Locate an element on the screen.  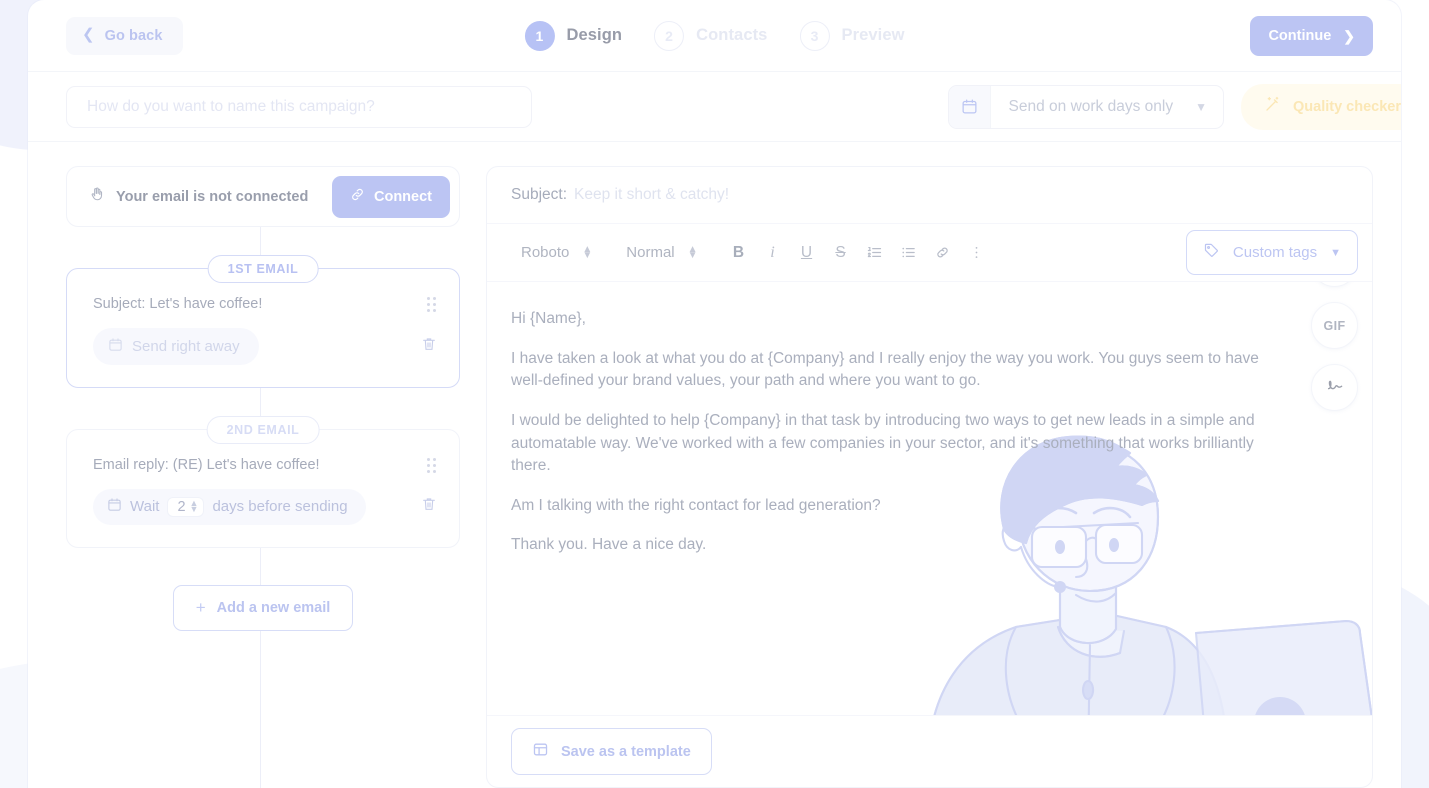
editor-subject-row: Subject: is located at coordinates (929, 195).